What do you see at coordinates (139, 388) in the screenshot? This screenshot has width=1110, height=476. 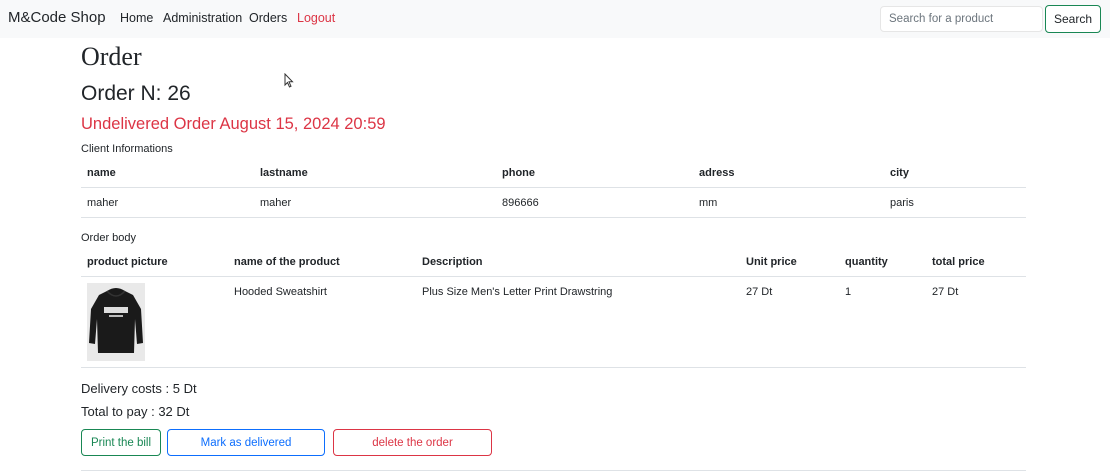 I see `delivery-costs: Delivery costs : 5 Dt` at bounding box center [139, 388].